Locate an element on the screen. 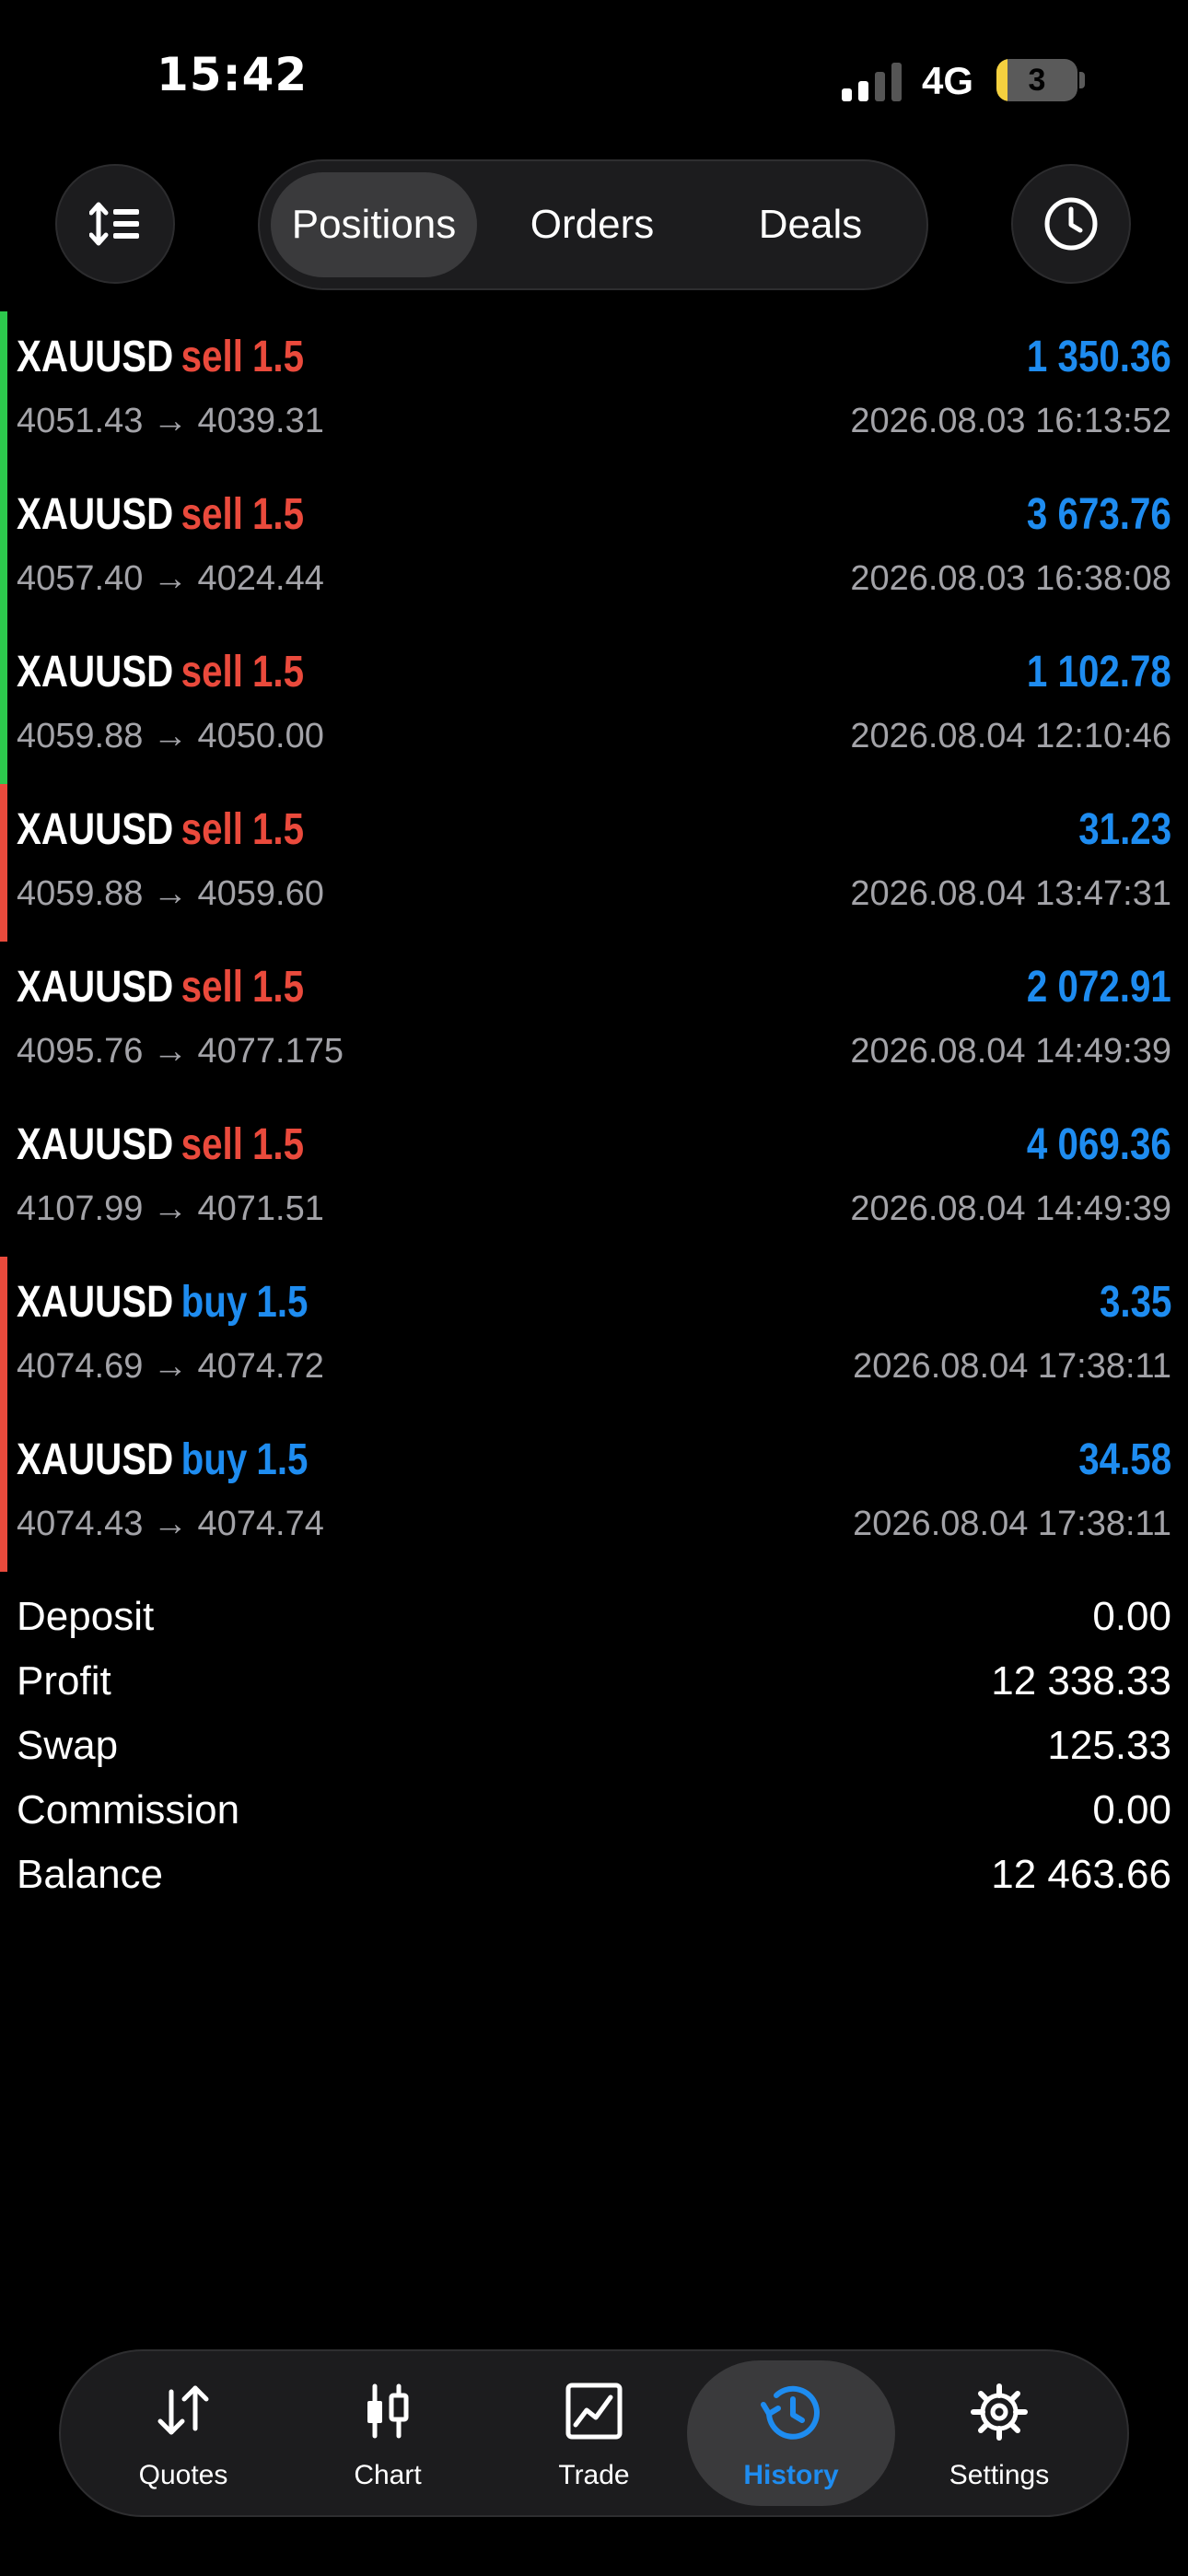  tab-quotes: Quotes is located at coordinates (183, 2433).